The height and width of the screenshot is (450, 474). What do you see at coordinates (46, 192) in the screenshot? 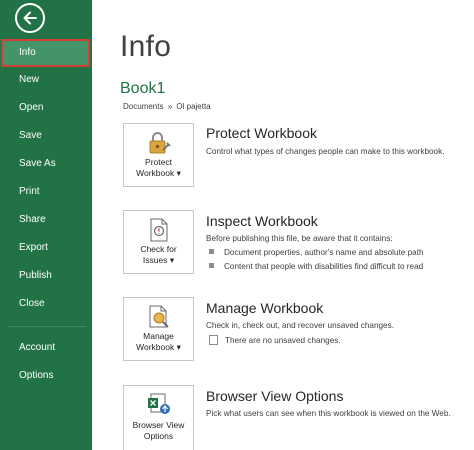
I see `nav-item-print: Print` at bounding box center [46, 192].